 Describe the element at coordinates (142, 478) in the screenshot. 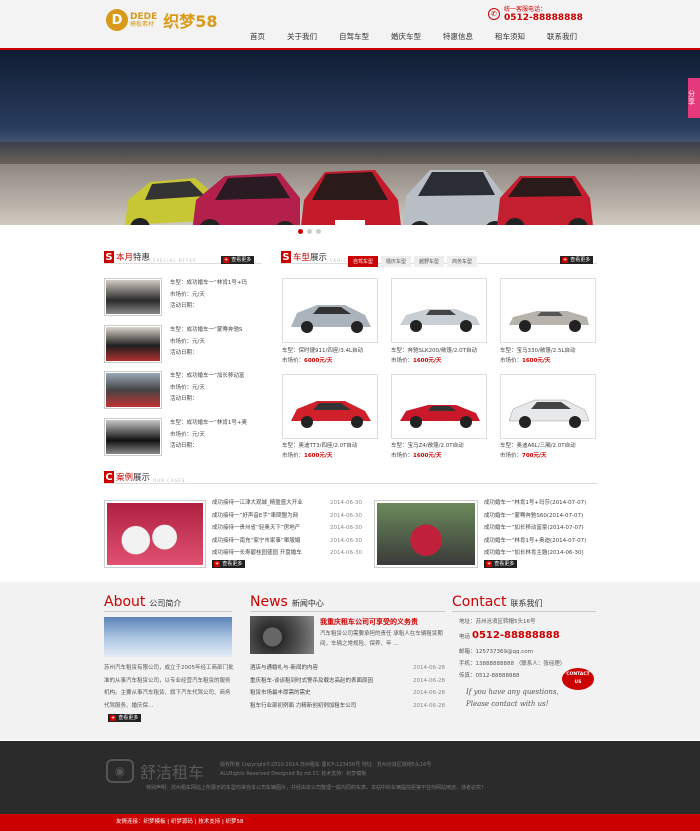

I see `cases-title-black: 展示` at that location.